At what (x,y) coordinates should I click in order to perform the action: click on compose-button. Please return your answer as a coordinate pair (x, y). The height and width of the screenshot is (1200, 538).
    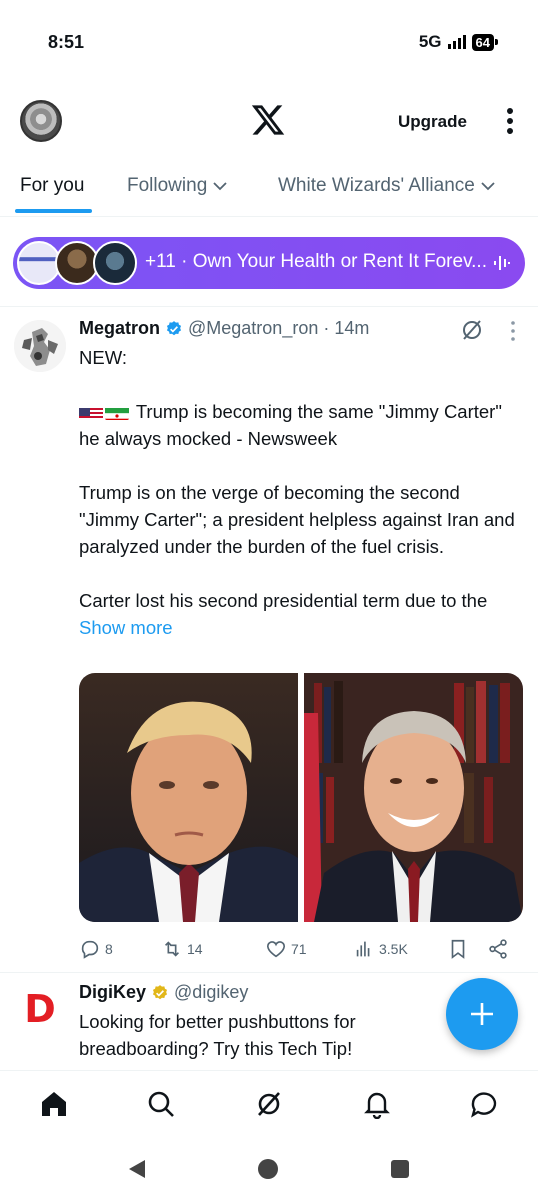
    Looking at the image, I should click on (482, 1014).